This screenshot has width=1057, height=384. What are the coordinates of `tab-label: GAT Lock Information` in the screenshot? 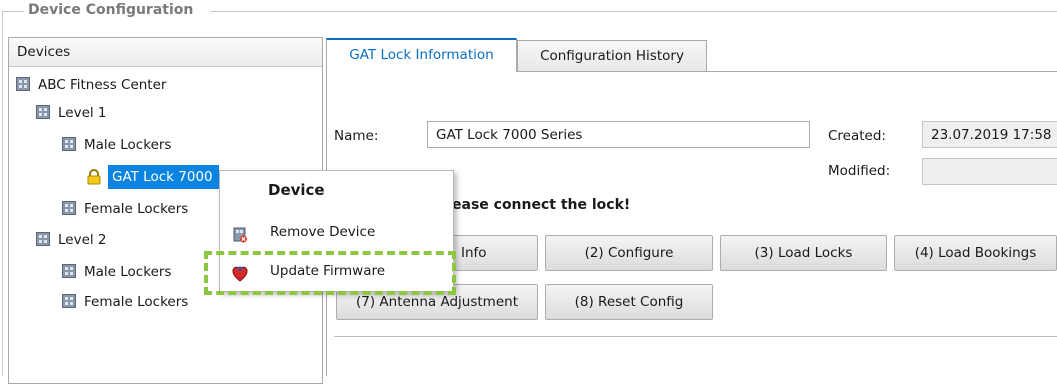 It's located at (421, 55).